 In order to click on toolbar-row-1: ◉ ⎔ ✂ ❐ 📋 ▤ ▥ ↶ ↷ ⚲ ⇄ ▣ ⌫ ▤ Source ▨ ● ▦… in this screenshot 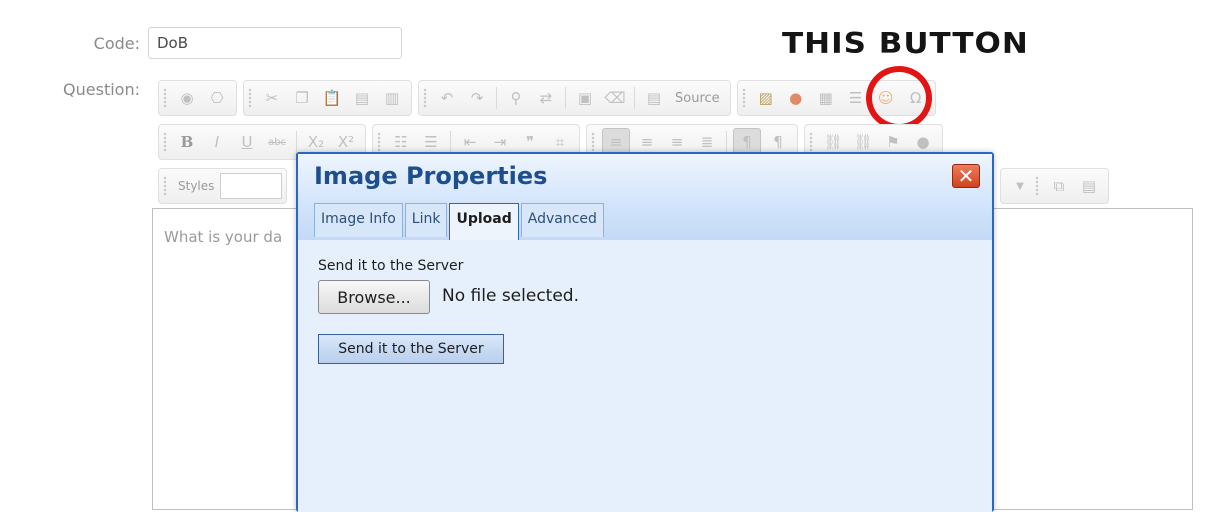, I will do `click(550, 98)`.